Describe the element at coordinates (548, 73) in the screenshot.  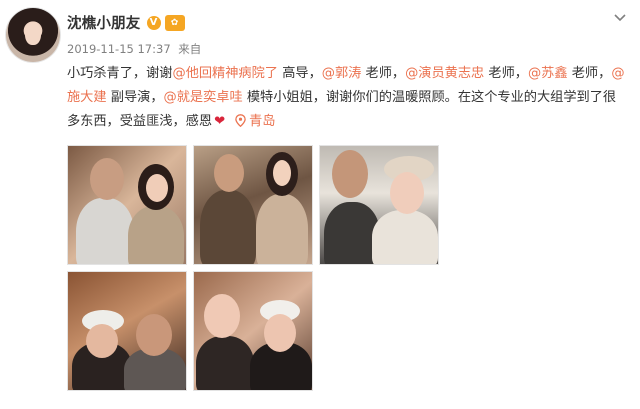
I see `mention-link: @苏鑫` at that location.